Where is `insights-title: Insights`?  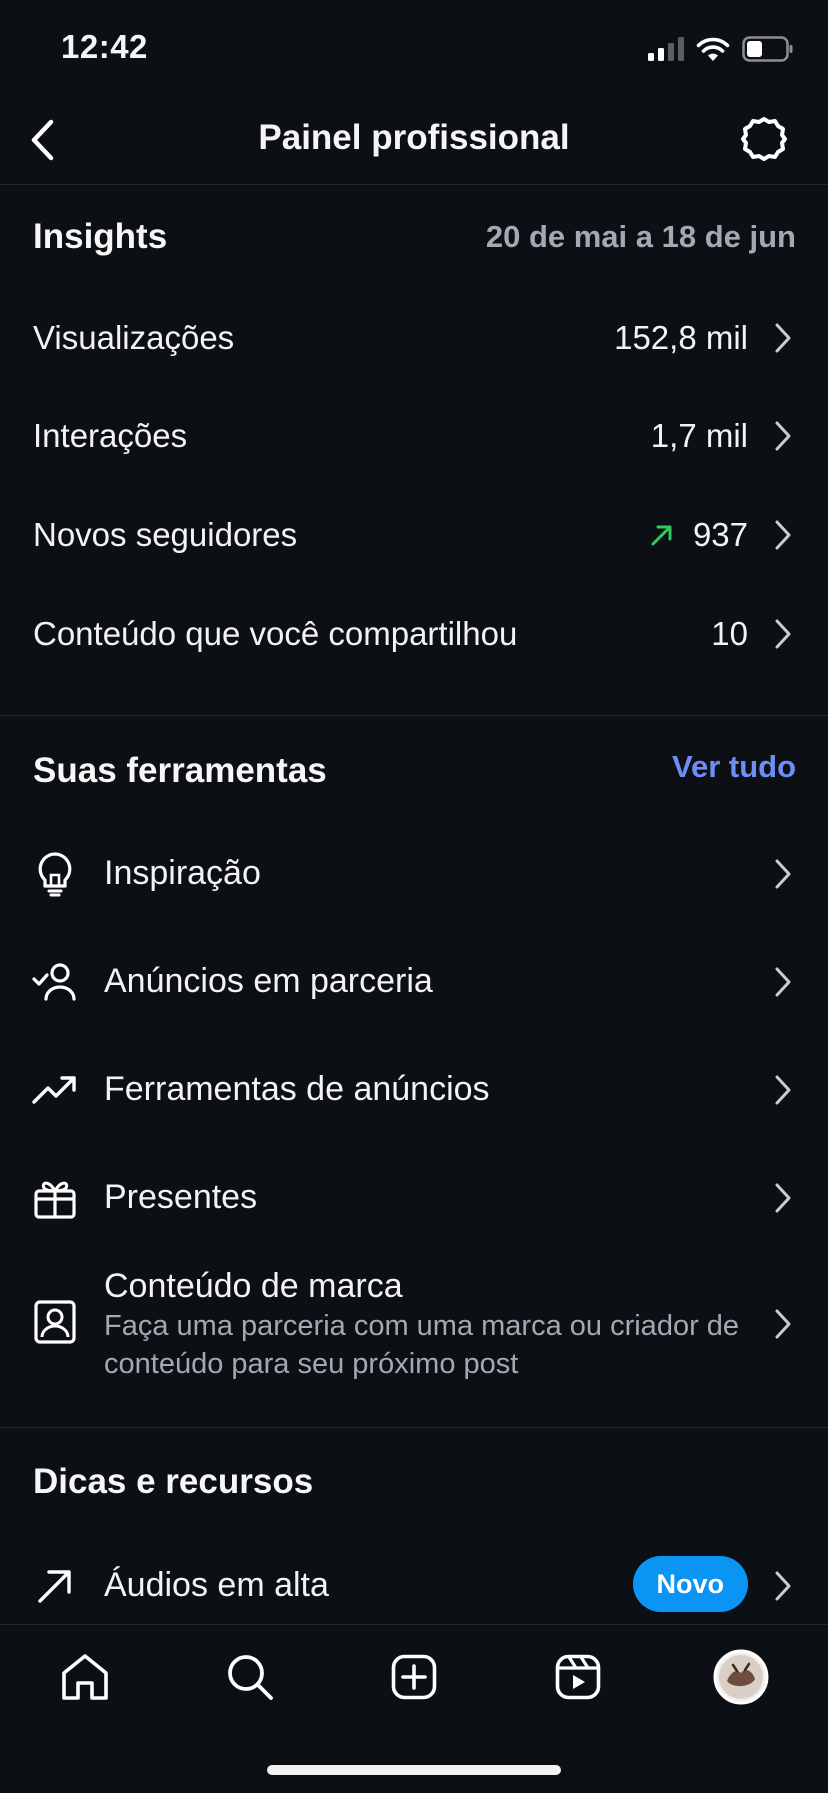 insights-title: Insights is located at coordinates (100, 236).